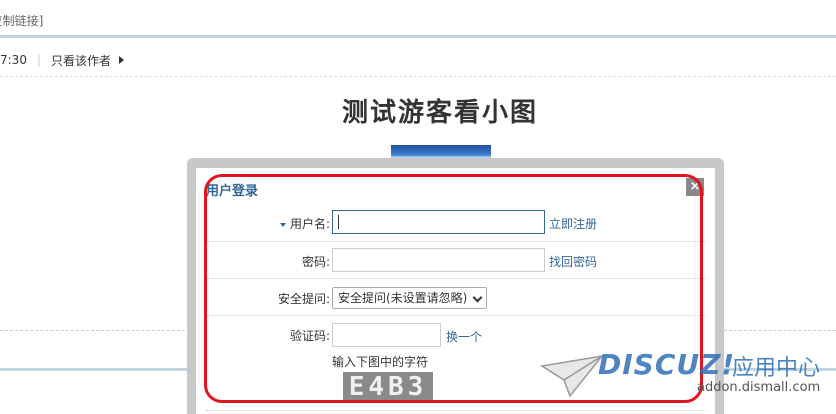  Describe the element at coordinates (21, 20) in the screenshot. I see `copy-link: [复制链接]` at that location.